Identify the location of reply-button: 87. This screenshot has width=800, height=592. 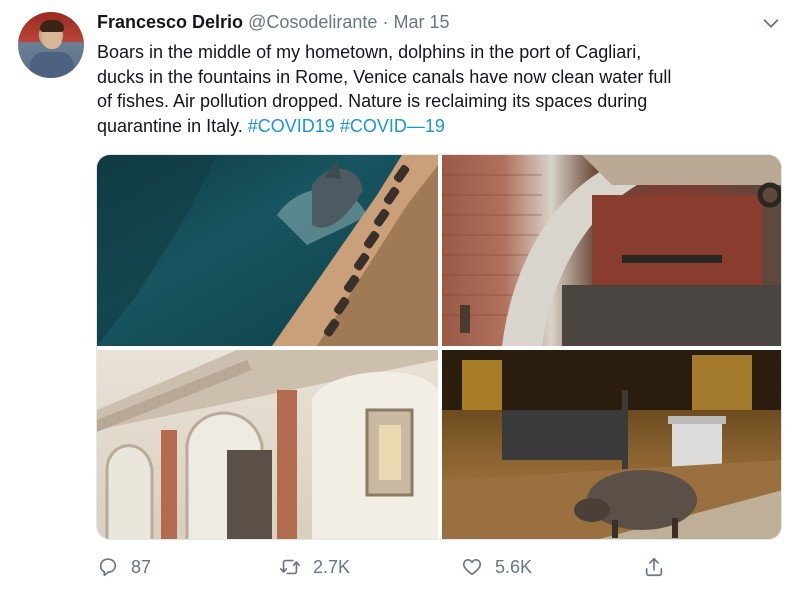
(124, 567).